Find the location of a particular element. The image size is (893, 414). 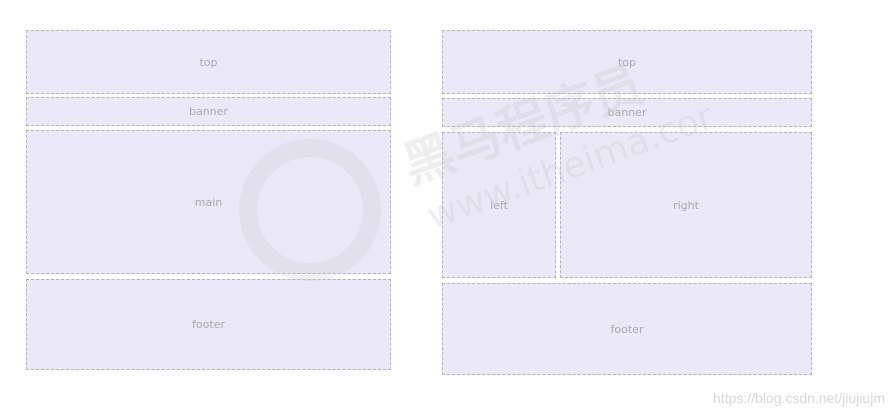

layout-a-footer: footer is located at coordinates (208, 324).